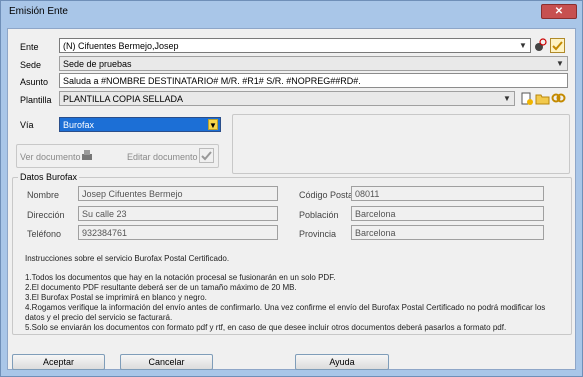  I want to click on plantilla-label: Plantilla, so click(36, 100).